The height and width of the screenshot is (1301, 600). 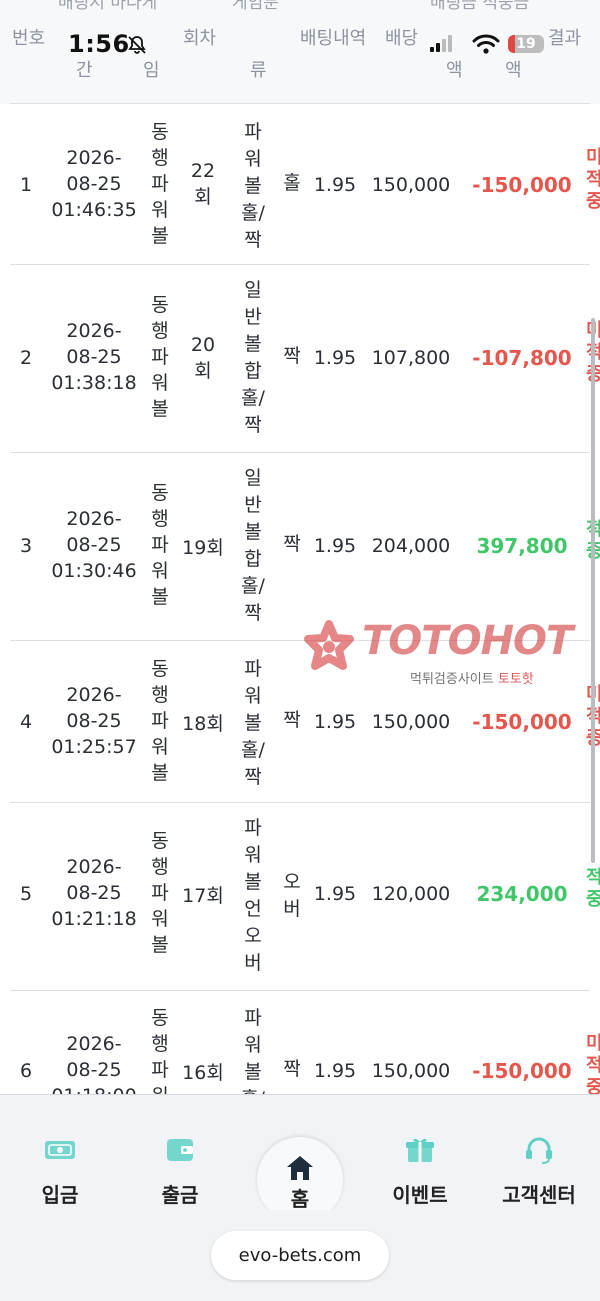 I want to click on time-line: 01:38:18, so click(x=94, y=383).